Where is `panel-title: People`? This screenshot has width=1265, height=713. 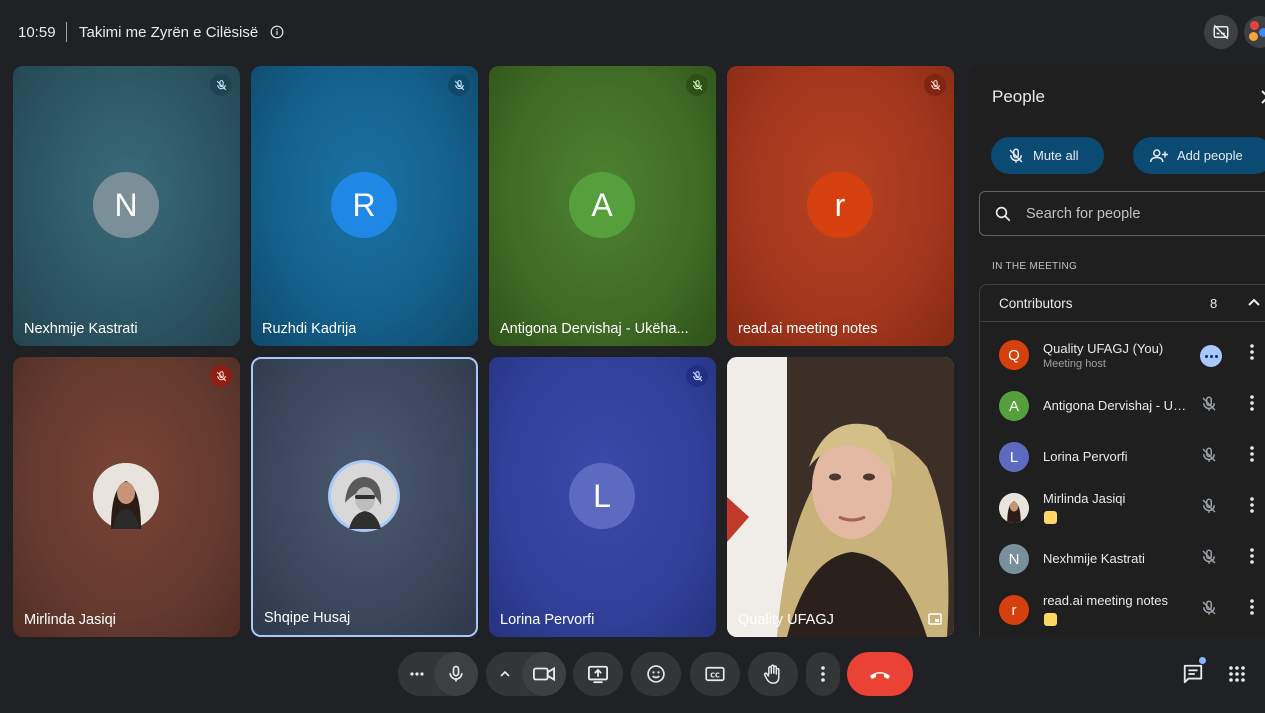 panel-title: People is located at coordinates (1018, 96).